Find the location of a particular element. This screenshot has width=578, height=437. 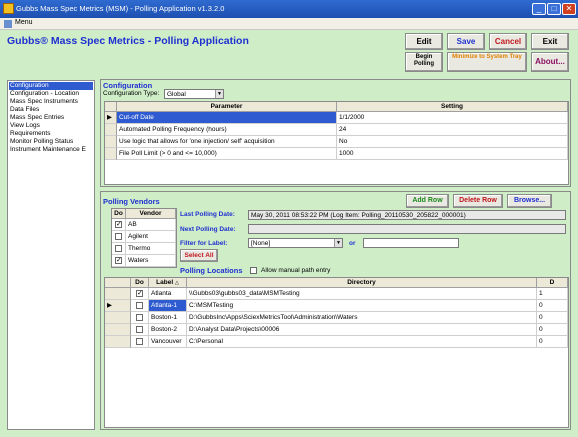

config-row-setting: No is located at coordinates (452, 142).